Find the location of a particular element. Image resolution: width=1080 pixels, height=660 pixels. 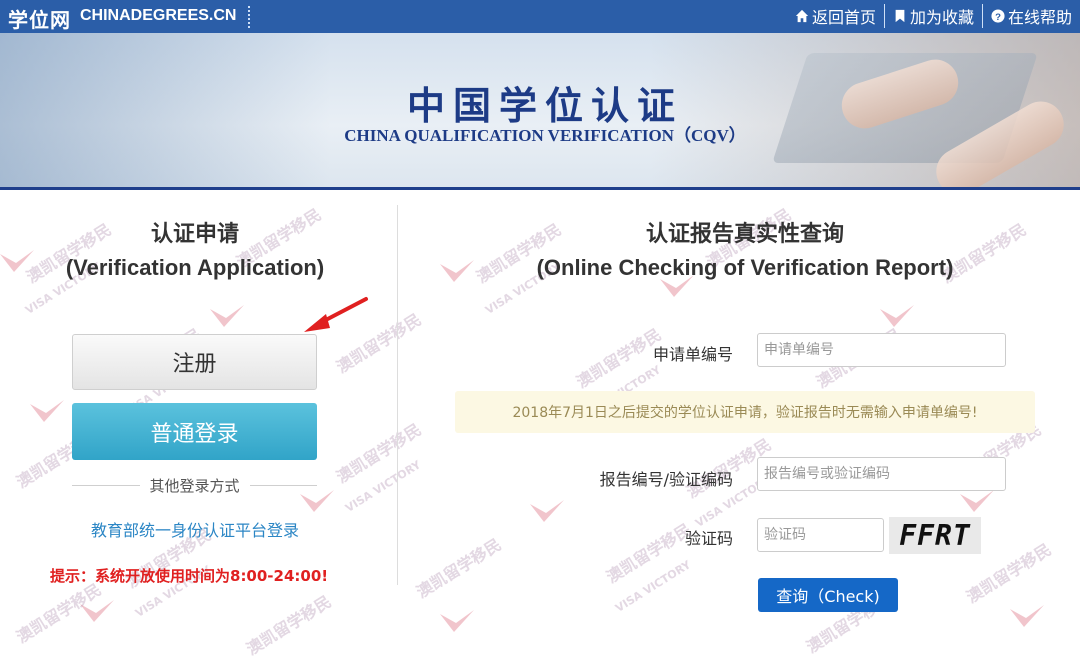

application-no-label: 申请单编号 is located at coordinates (692, 354).